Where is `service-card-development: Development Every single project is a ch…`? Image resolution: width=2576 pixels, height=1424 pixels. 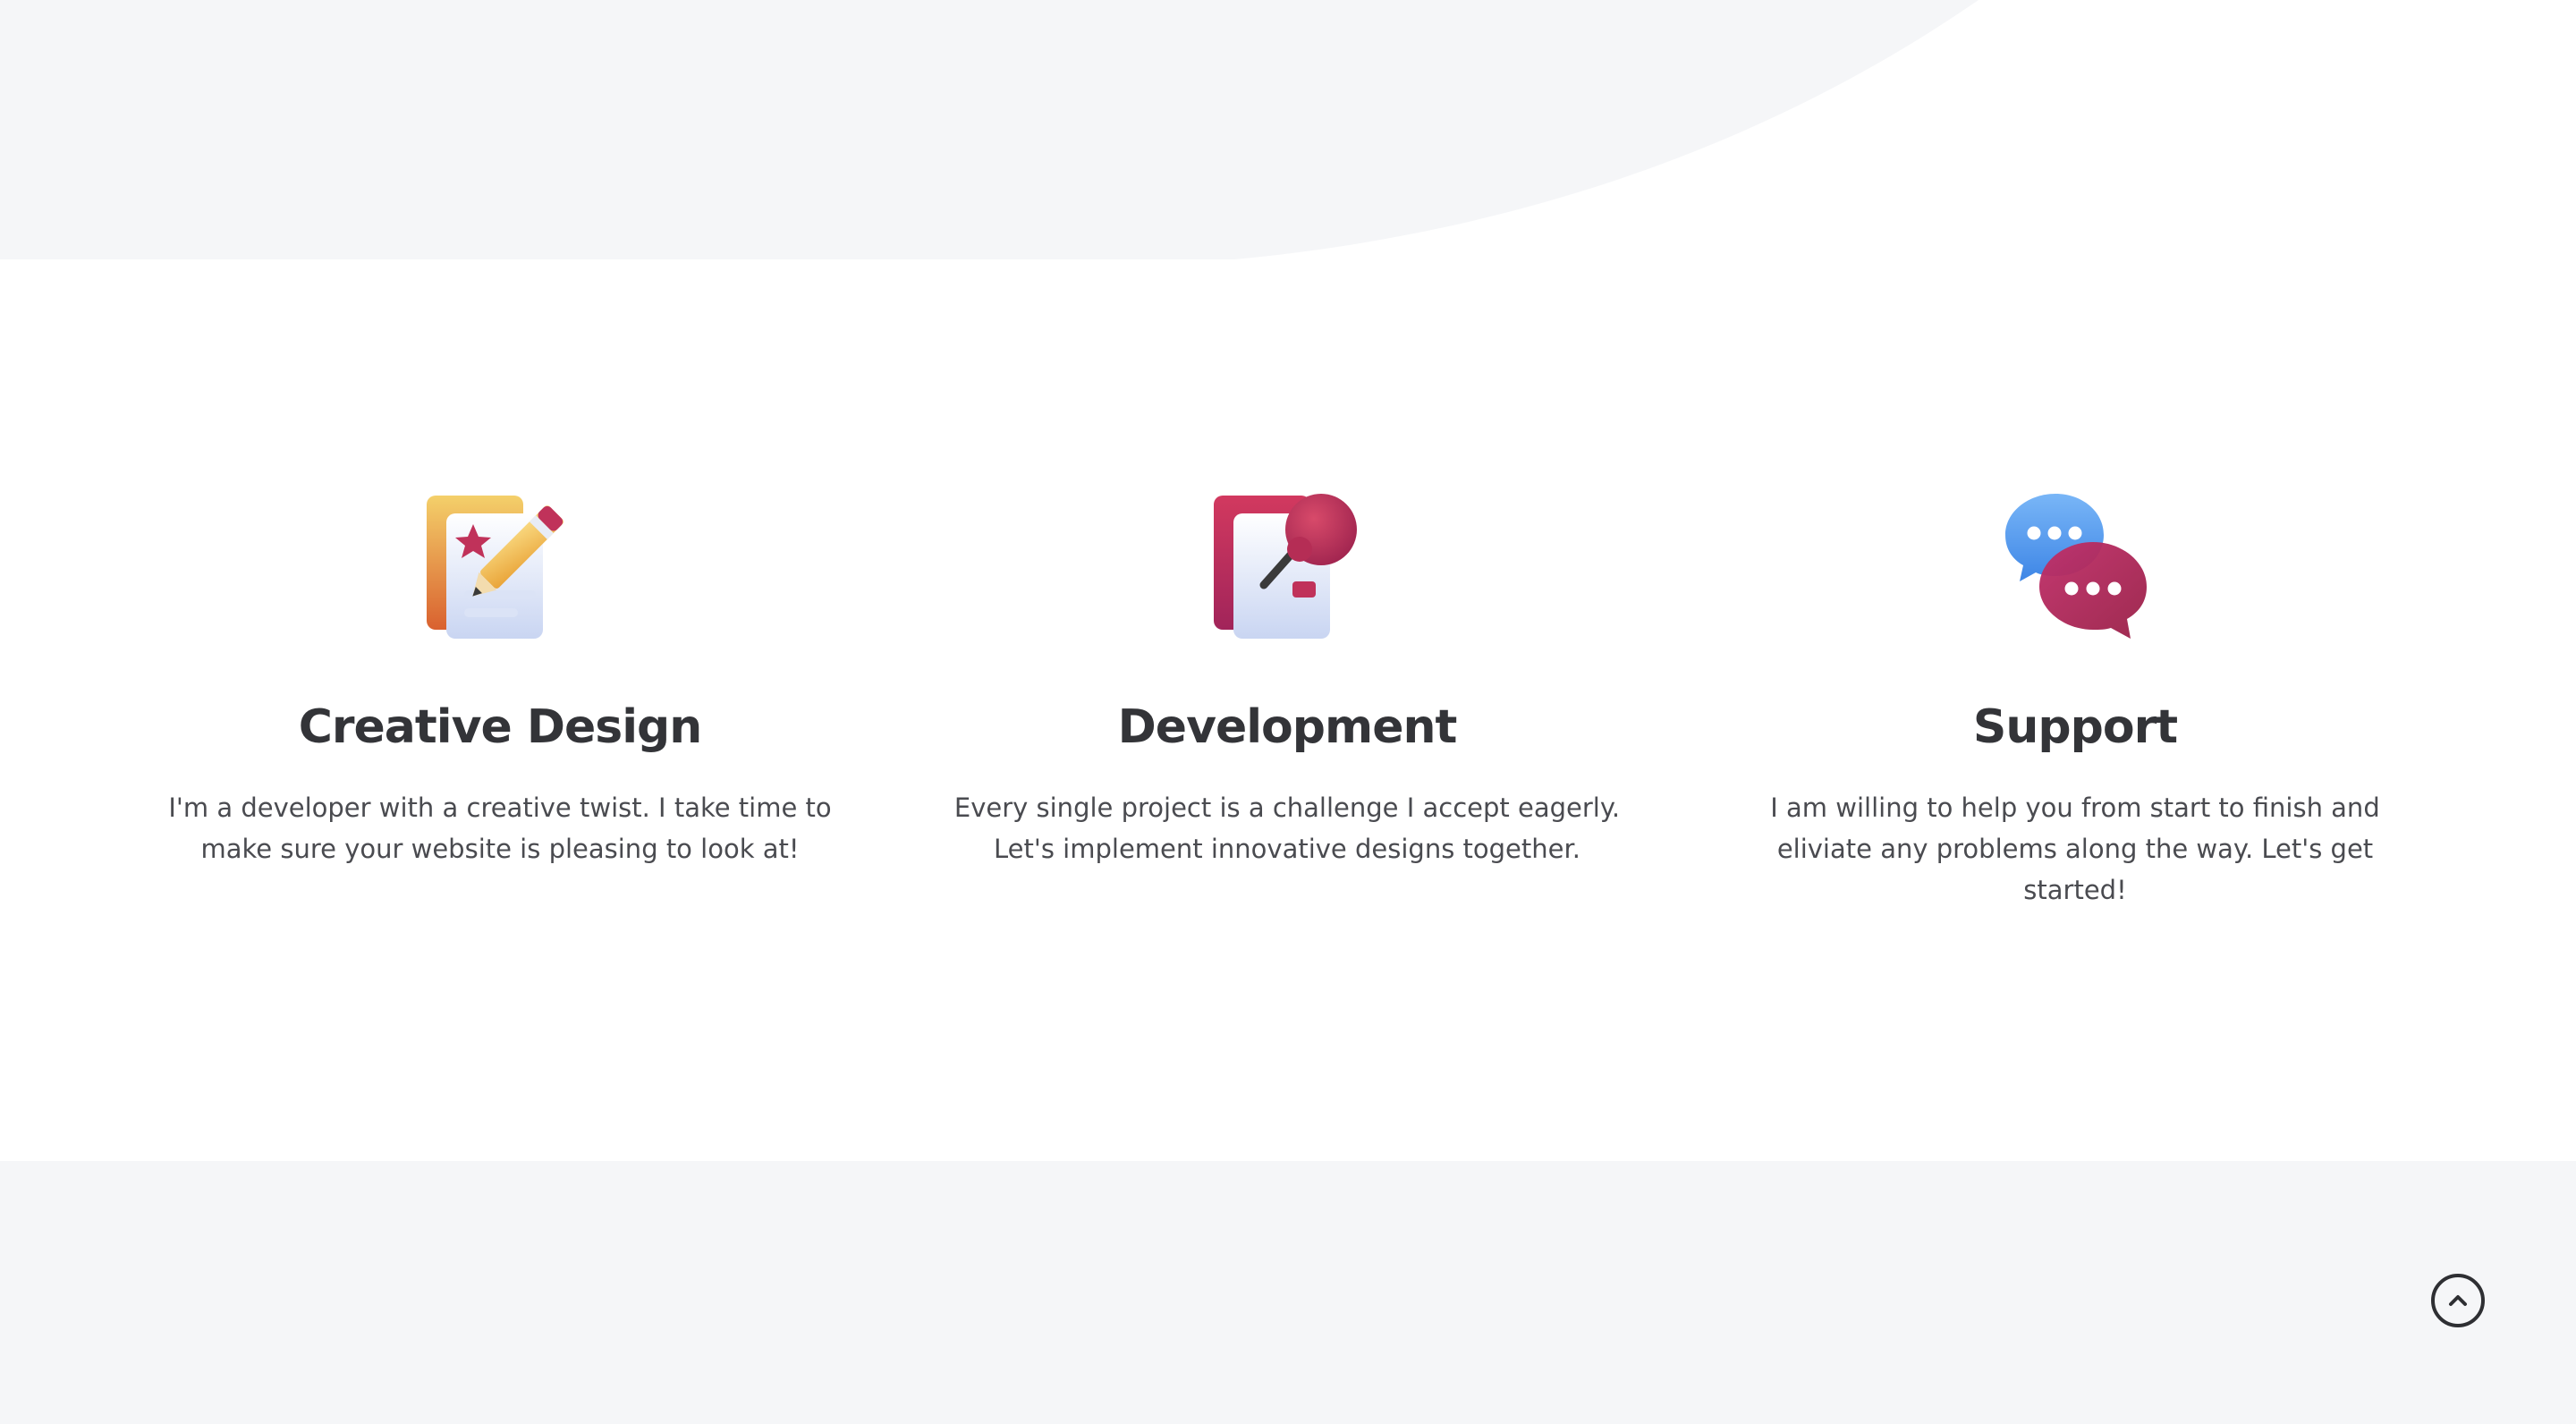
service-card-development: Development Every single project is a ch… is located at coordinates (1287, 680).